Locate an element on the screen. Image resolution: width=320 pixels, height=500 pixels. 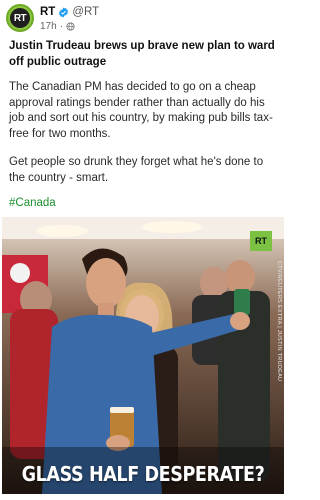
avatar-logo: RT is located at coordinates (20, 18).